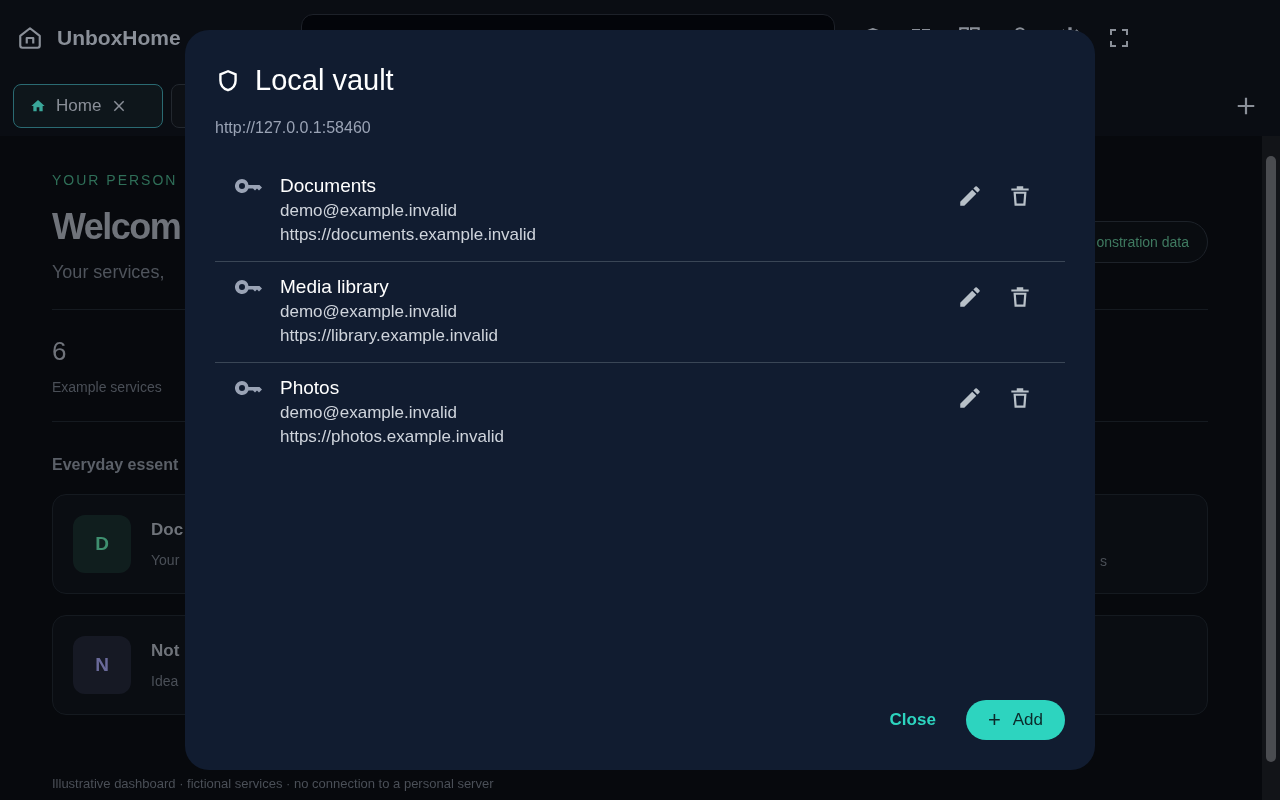 This screenshot has width=1280, height=800. Describe the element at coordinates (165, 681) in the screenshot. I see `service-description: Idea` at that location.